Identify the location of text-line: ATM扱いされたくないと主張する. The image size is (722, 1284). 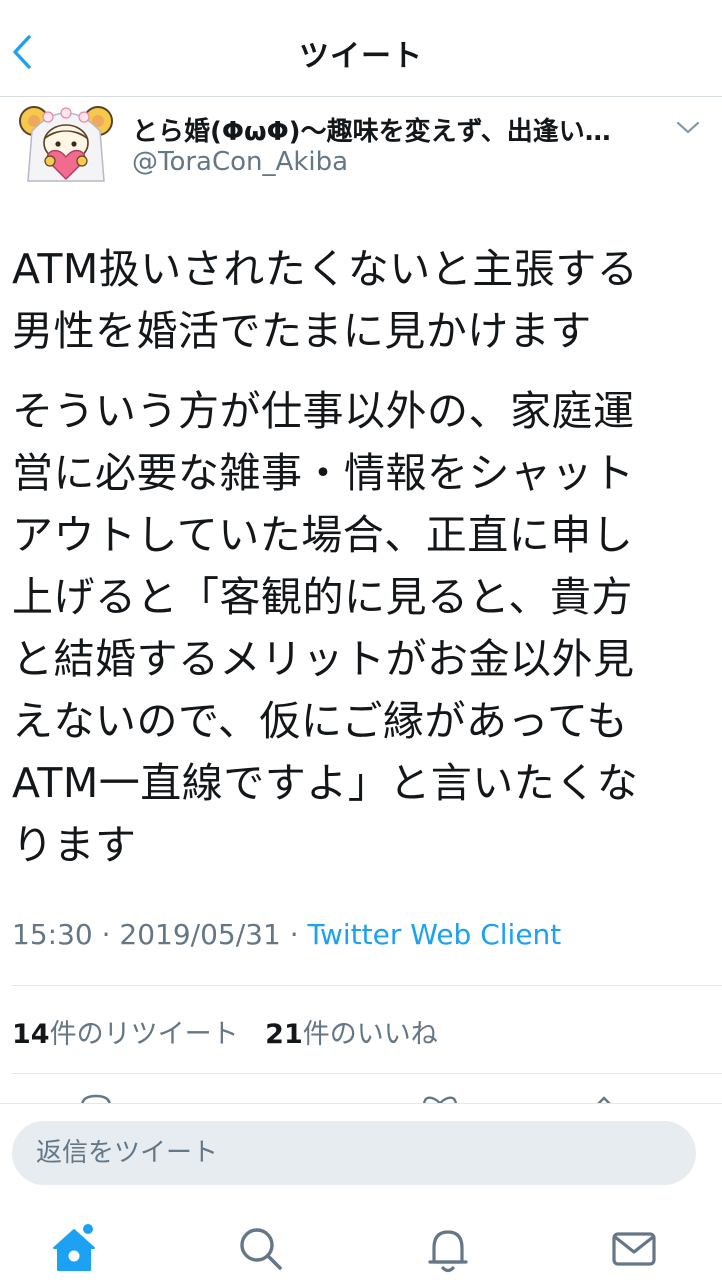
(325, 269).